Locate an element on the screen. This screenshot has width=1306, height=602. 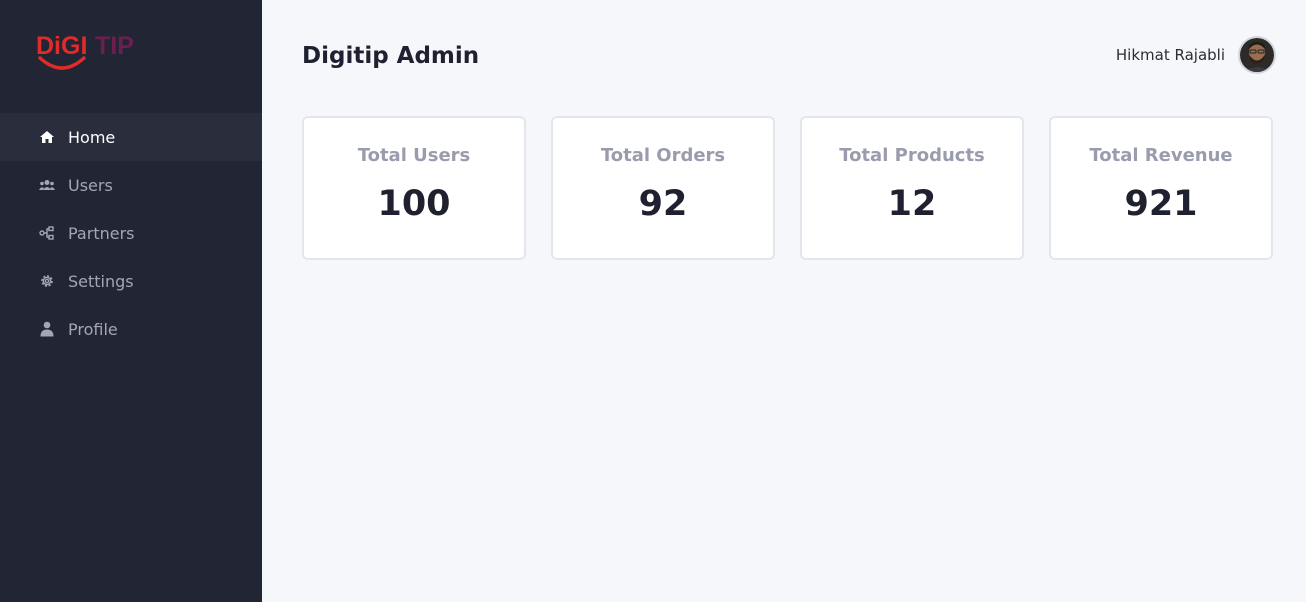
sidebar-item-label: Users is located at coordinates (90, 185).